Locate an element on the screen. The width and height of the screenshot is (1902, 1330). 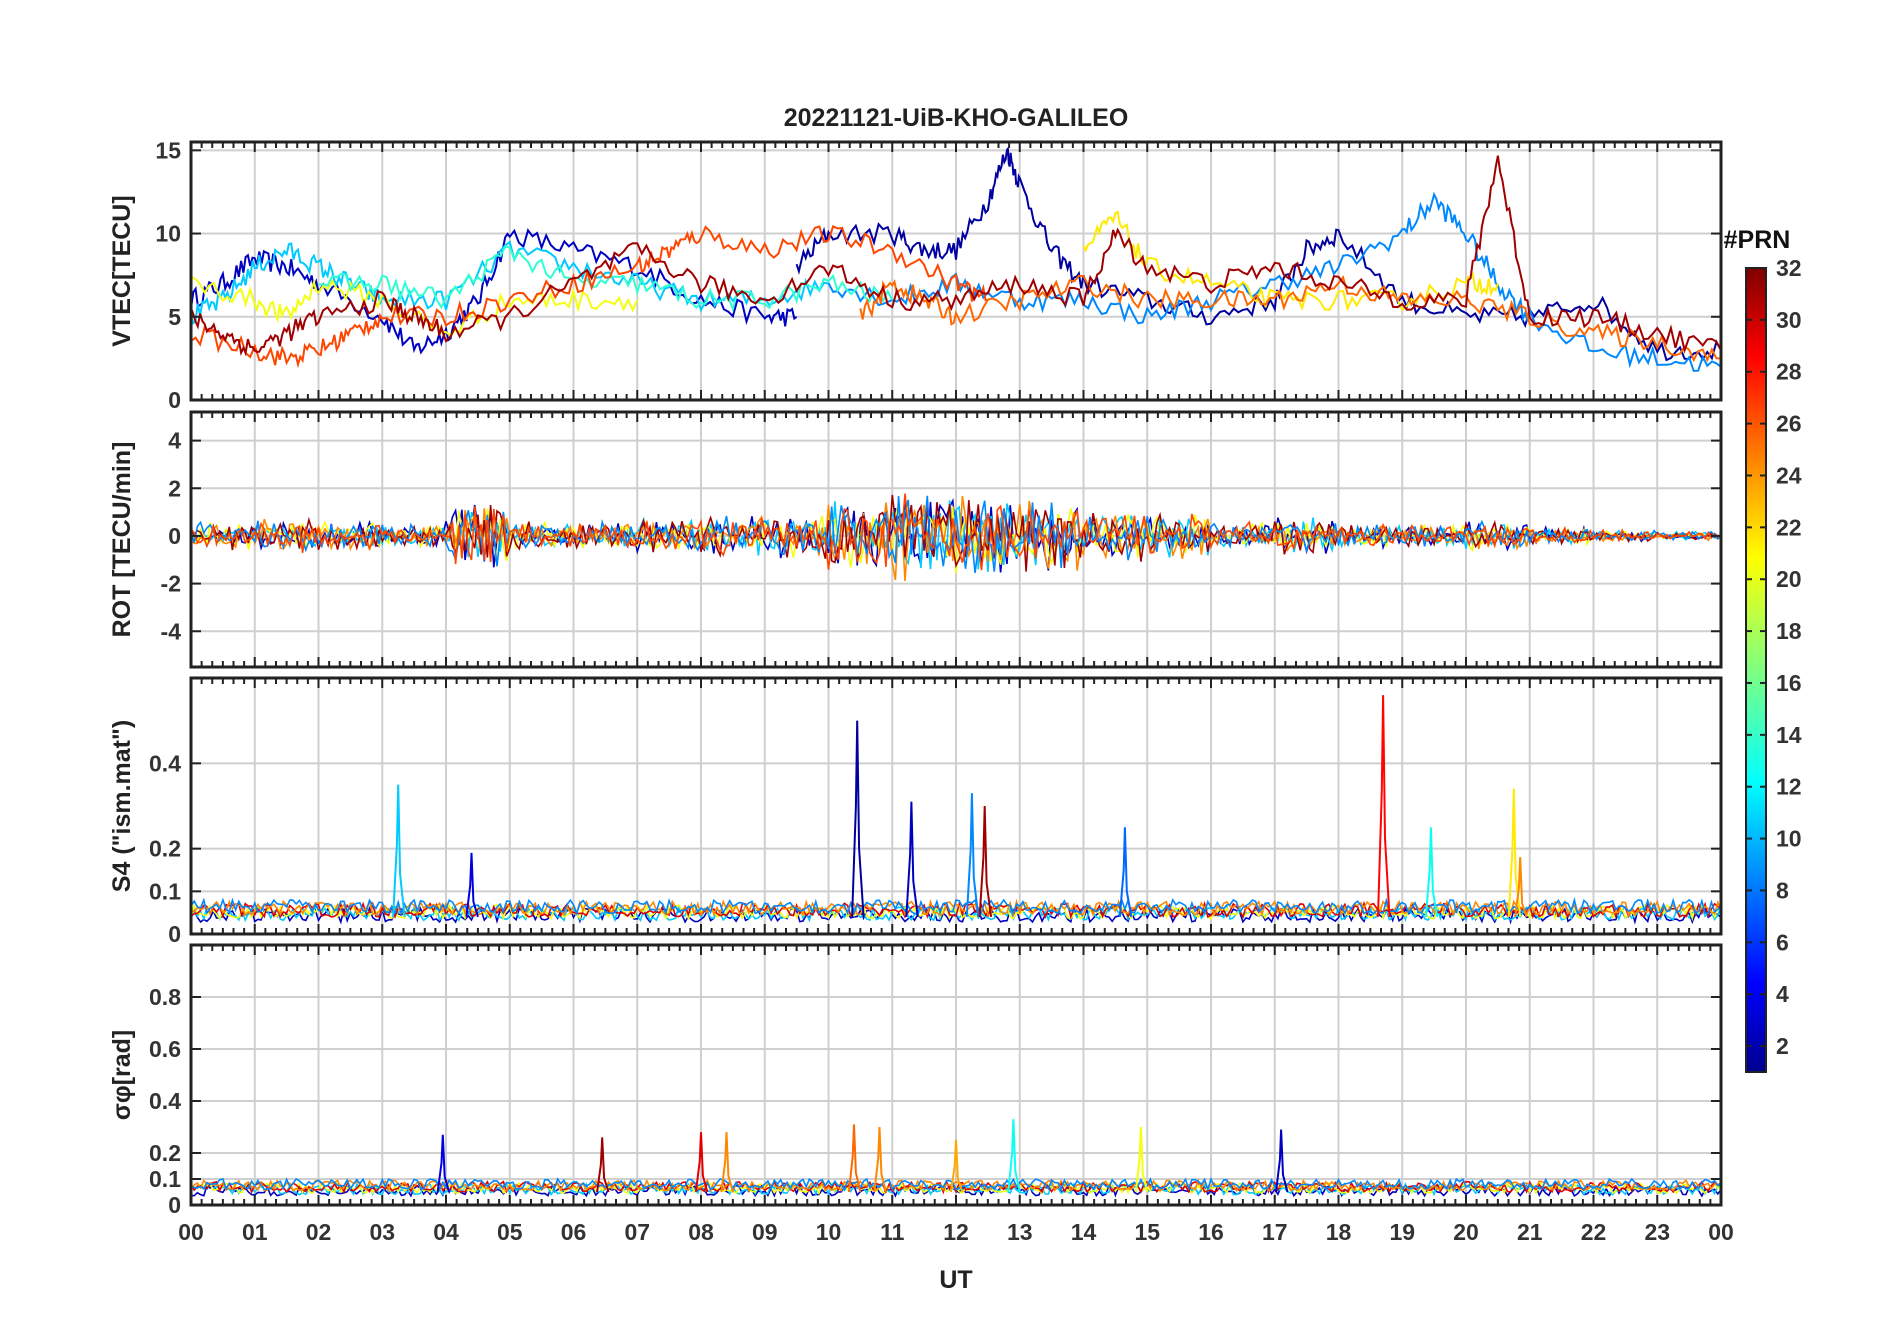
x-tick-label: 15 is located at coordinates (1147, 1232).